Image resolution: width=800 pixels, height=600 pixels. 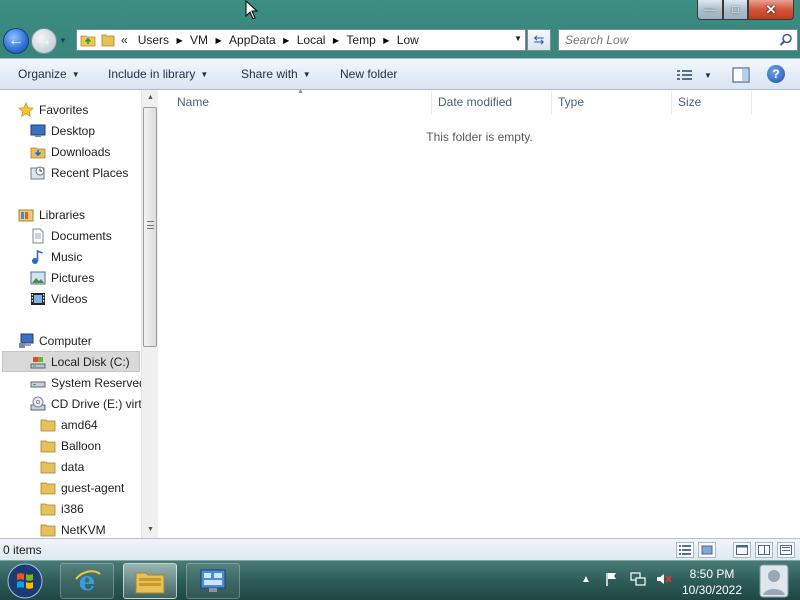 I want to click on windows-explorer-icon, so click(x=150, y=583).